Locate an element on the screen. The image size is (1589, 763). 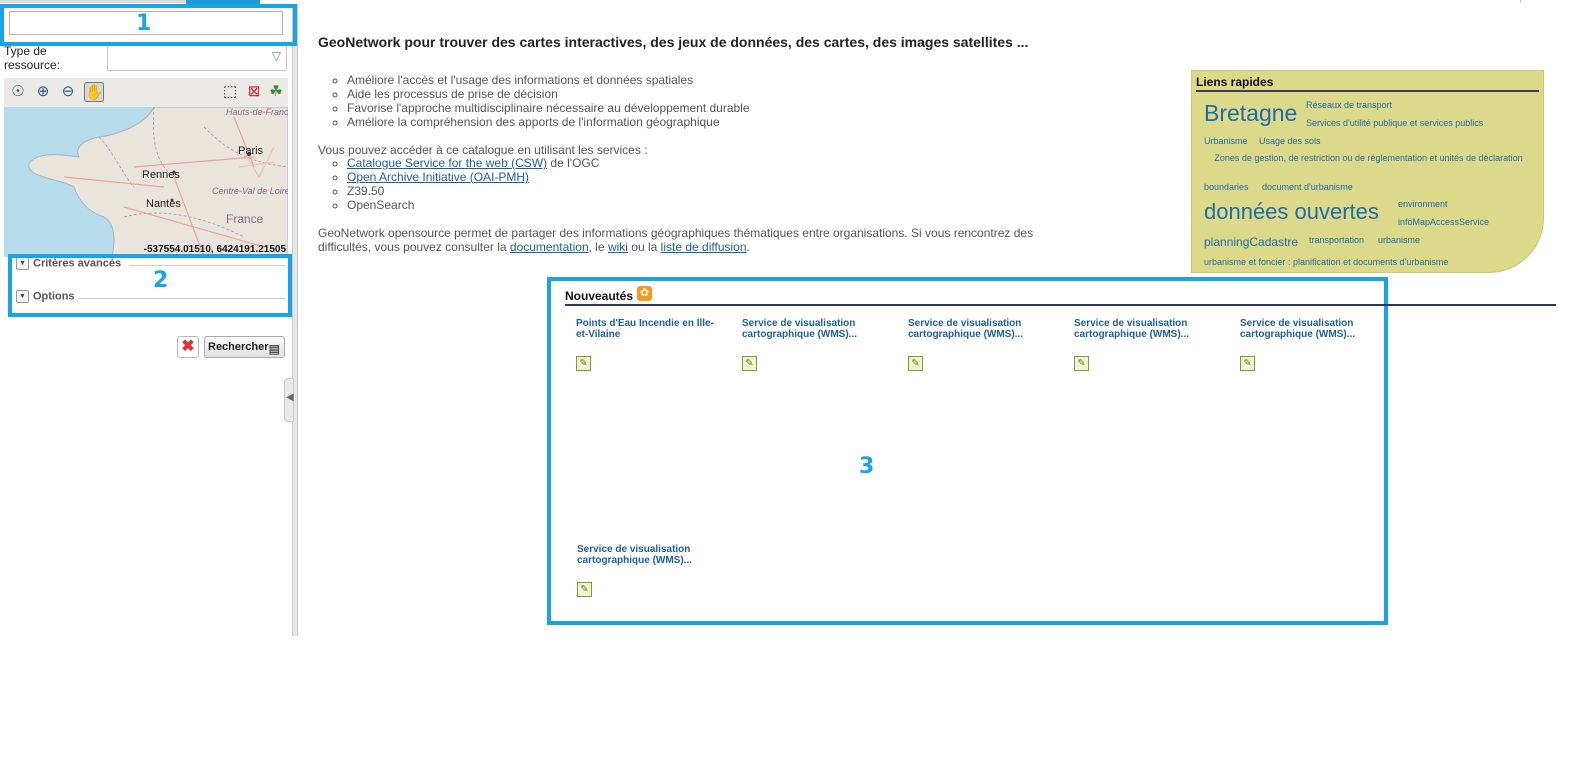
chevron-left-icon: ◀ is located at coordinates (290, 397).